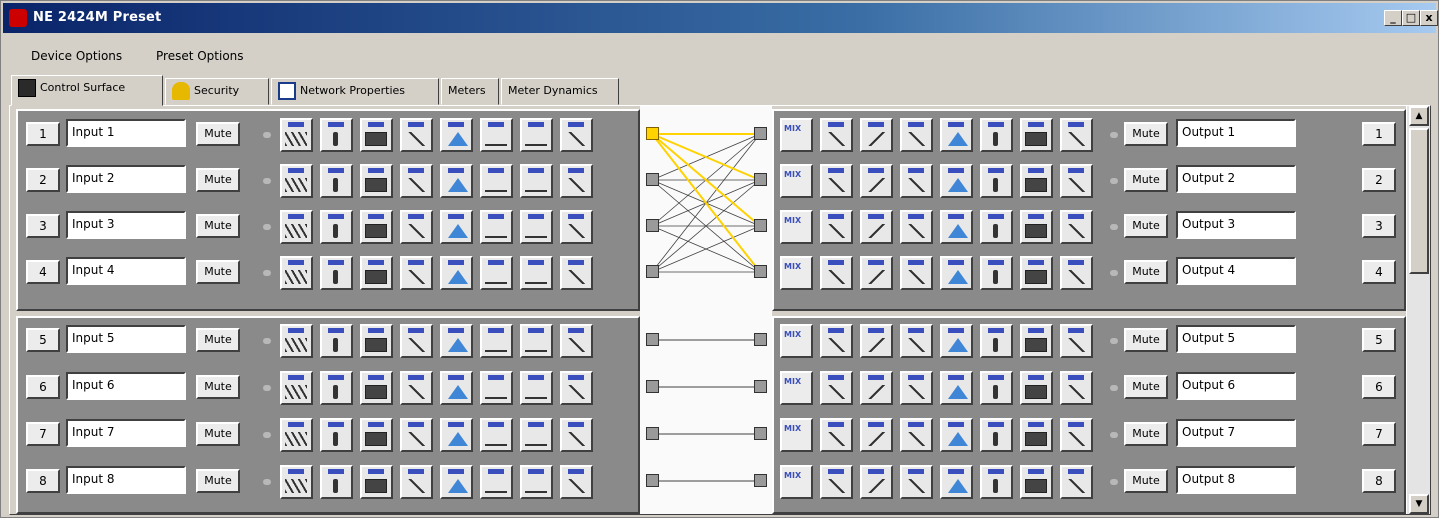 The width and height of the screenshot is (1439, 518). I want to click on output-number-button: 7, so click(1379, 434).